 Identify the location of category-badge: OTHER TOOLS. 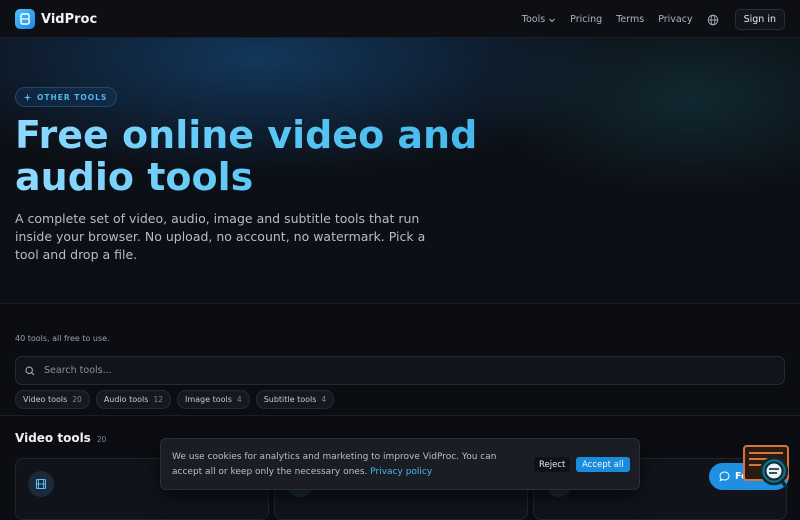
(66, 97).